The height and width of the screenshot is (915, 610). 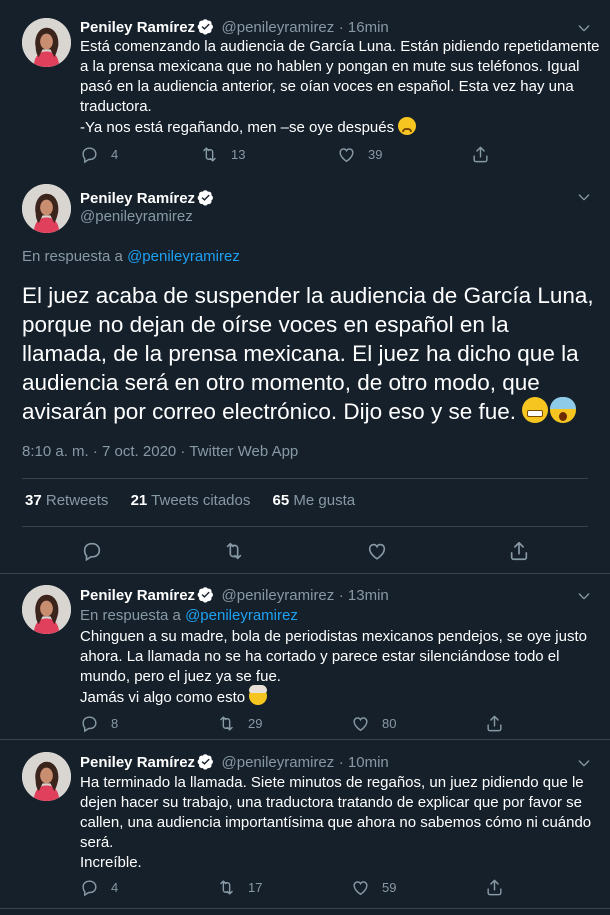 What do you see at coordinates (563, 410) in the screenshot?
I see `screaming-face-emoji` at bounding box center [563, 410].